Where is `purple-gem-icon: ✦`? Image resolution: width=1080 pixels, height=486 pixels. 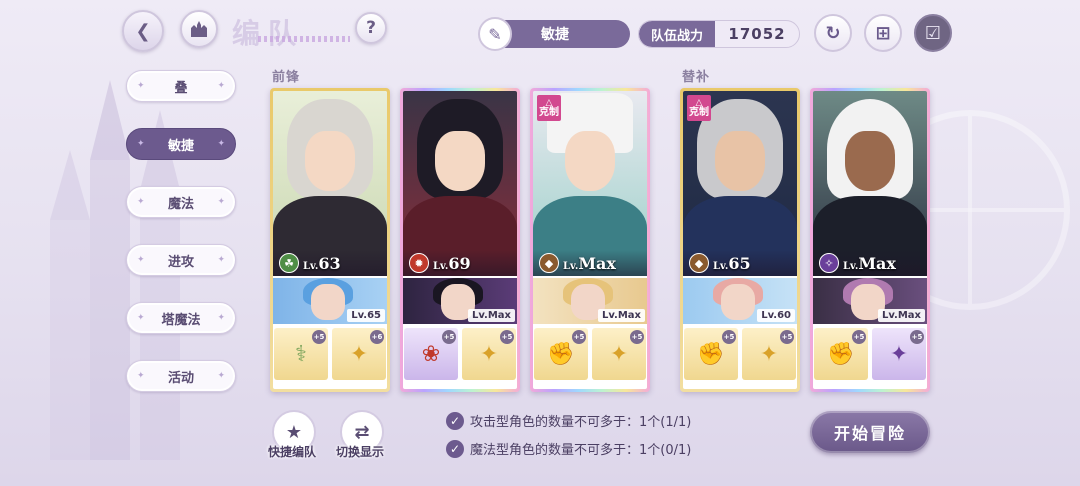 purple-gem-icon: ✦ is located at coordinates (899, 354).